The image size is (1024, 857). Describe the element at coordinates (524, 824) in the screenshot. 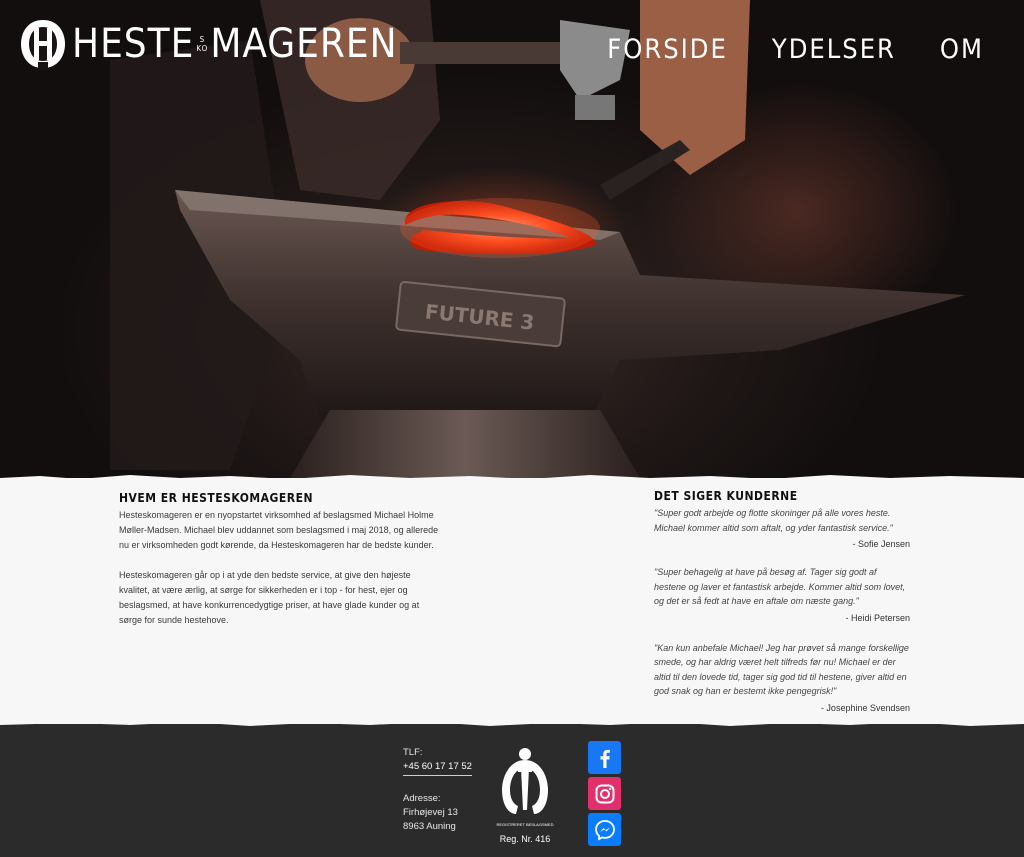

I see `badge-caption: REGISTRERET BESLAGSMED` at that location.